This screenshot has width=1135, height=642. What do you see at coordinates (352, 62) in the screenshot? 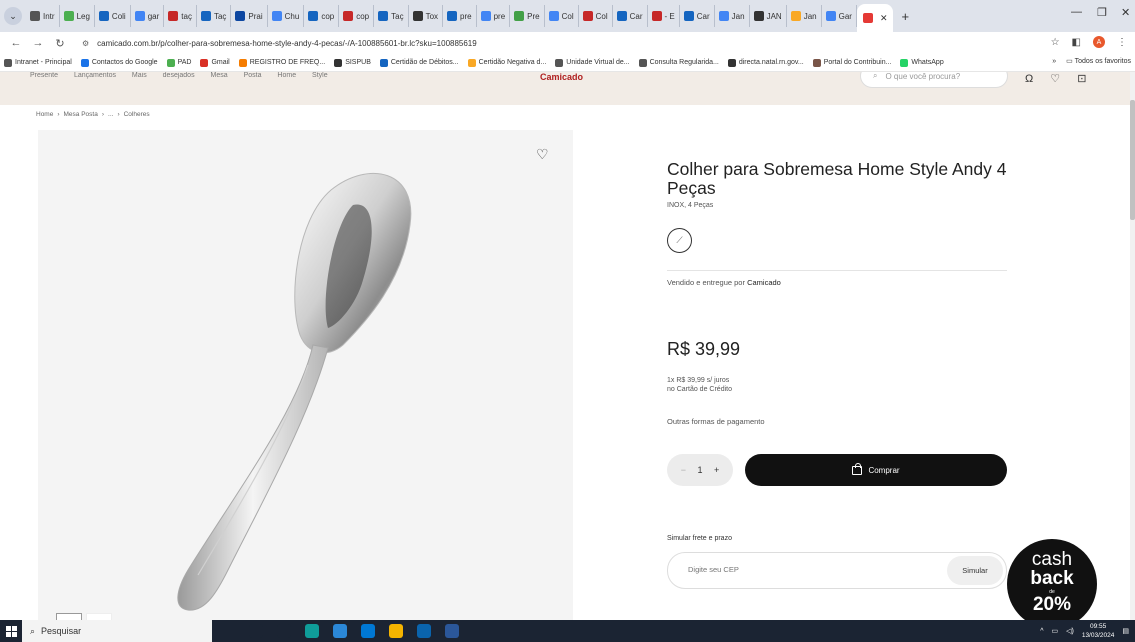
I see `bookmark-item: SISPUB` at bounding box center [352, 62].